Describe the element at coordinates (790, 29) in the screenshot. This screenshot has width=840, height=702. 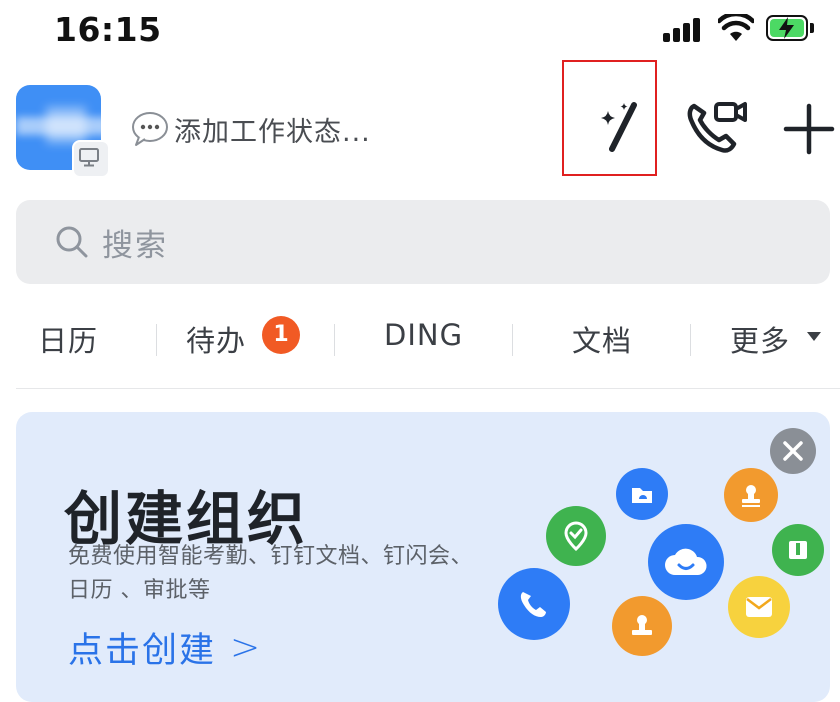
I see `battery-charging-icon` at that location.